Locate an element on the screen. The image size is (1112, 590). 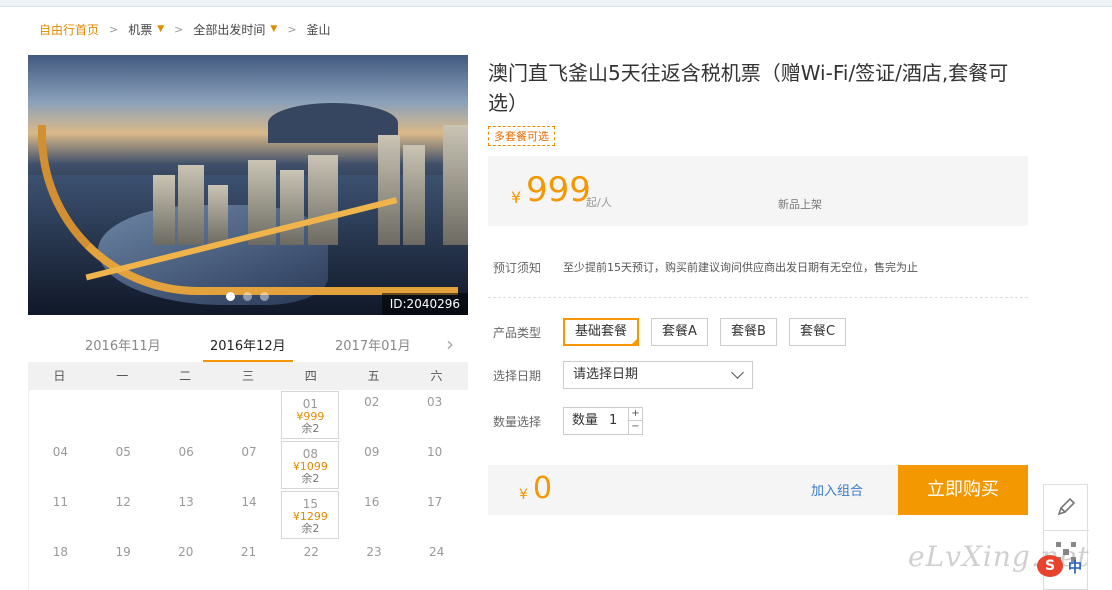
calendar-day: 17 is located at coordinates (434, 515).